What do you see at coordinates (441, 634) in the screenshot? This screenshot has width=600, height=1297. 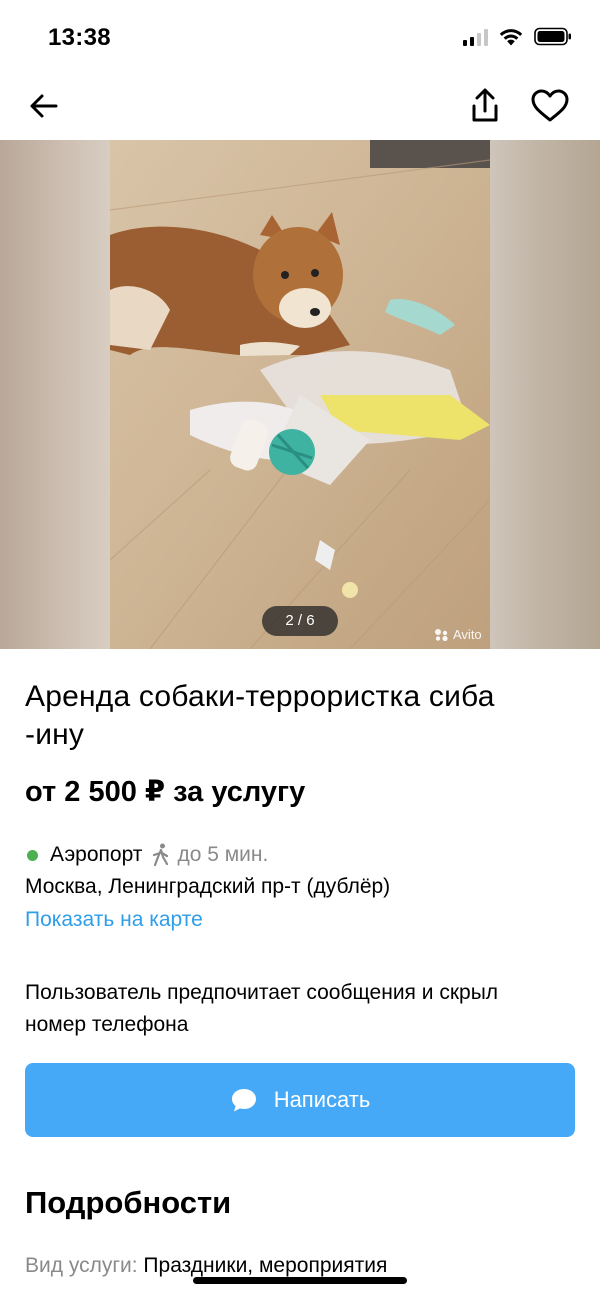 I see `avito-logo-icon` at bounding box center [441, 634].